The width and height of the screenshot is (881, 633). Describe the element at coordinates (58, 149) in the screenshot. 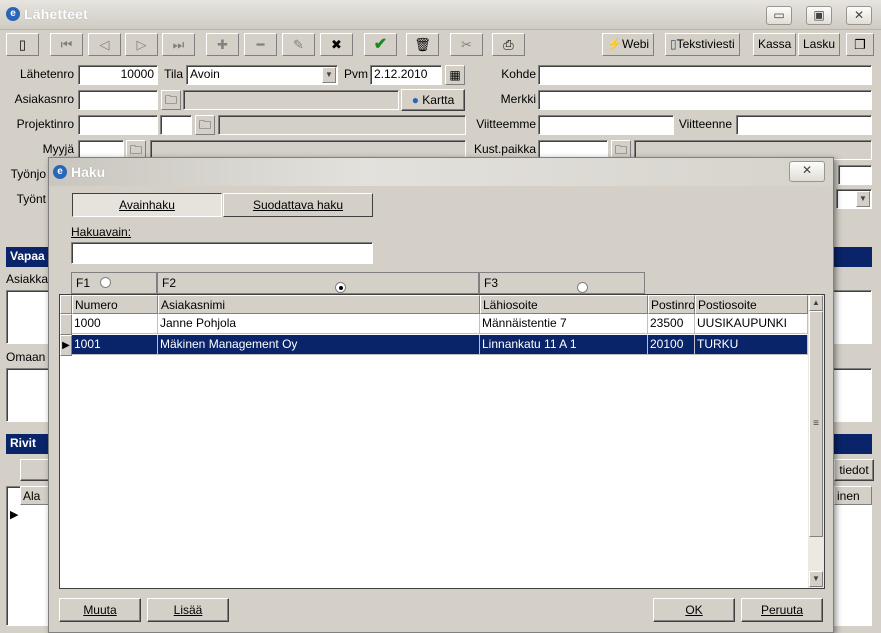

I see `myyja-label: Myyjä` at that location.